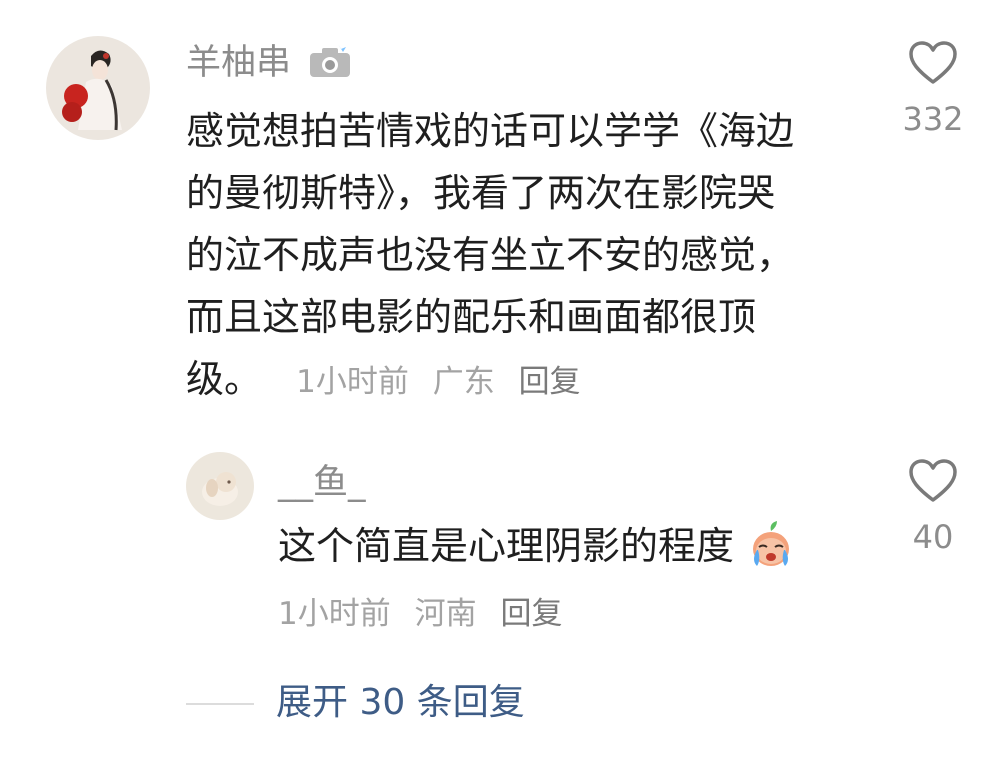 Image resolution: width=1008 pixels, height=766 pixels. What do you see at coordinates (220, 704) in the screenshot?
I see `divider` at bounding box center [220, 704].